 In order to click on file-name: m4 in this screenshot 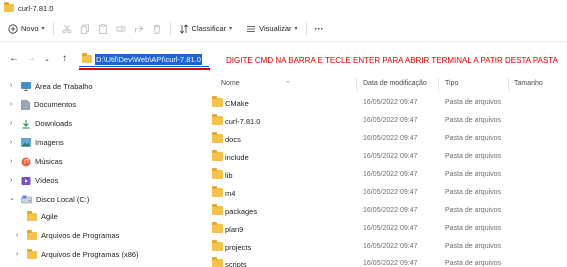, I will do `click(230, 193)`.